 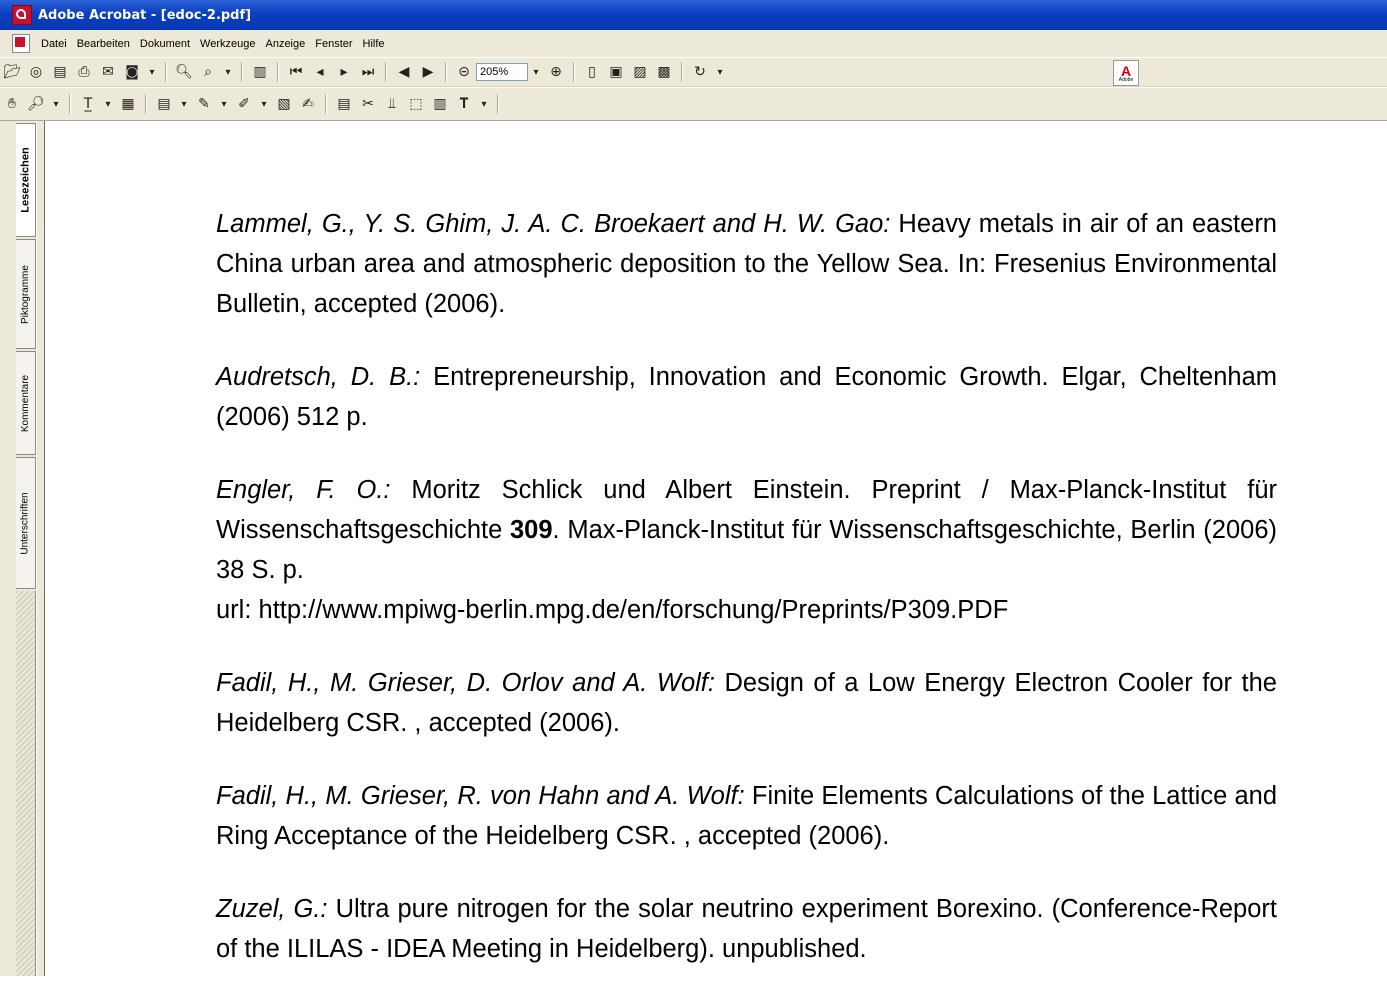 What do you see at coordinates (700, 72) in the screenshot?
I see `rotate-view-icon: ↻` at bounding box center [700, 72].